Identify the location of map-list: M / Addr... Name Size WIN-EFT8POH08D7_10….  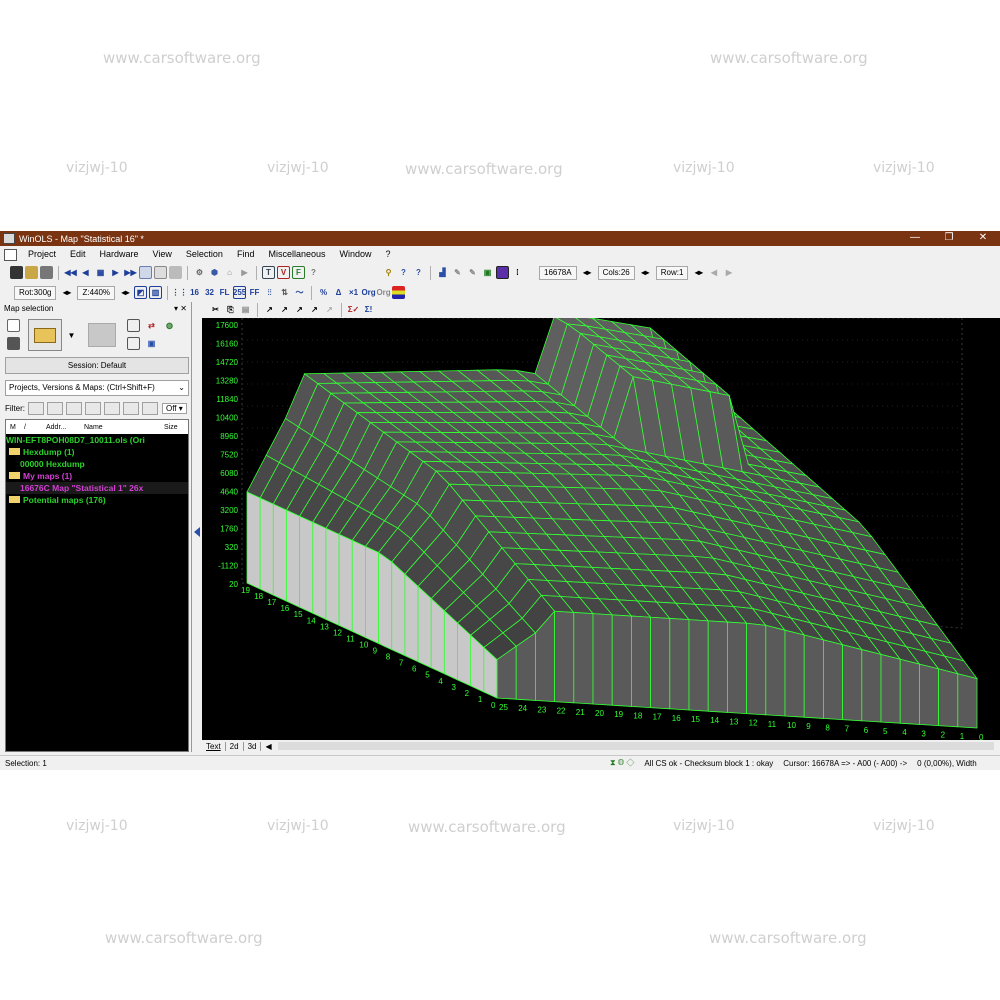
(97, 585).